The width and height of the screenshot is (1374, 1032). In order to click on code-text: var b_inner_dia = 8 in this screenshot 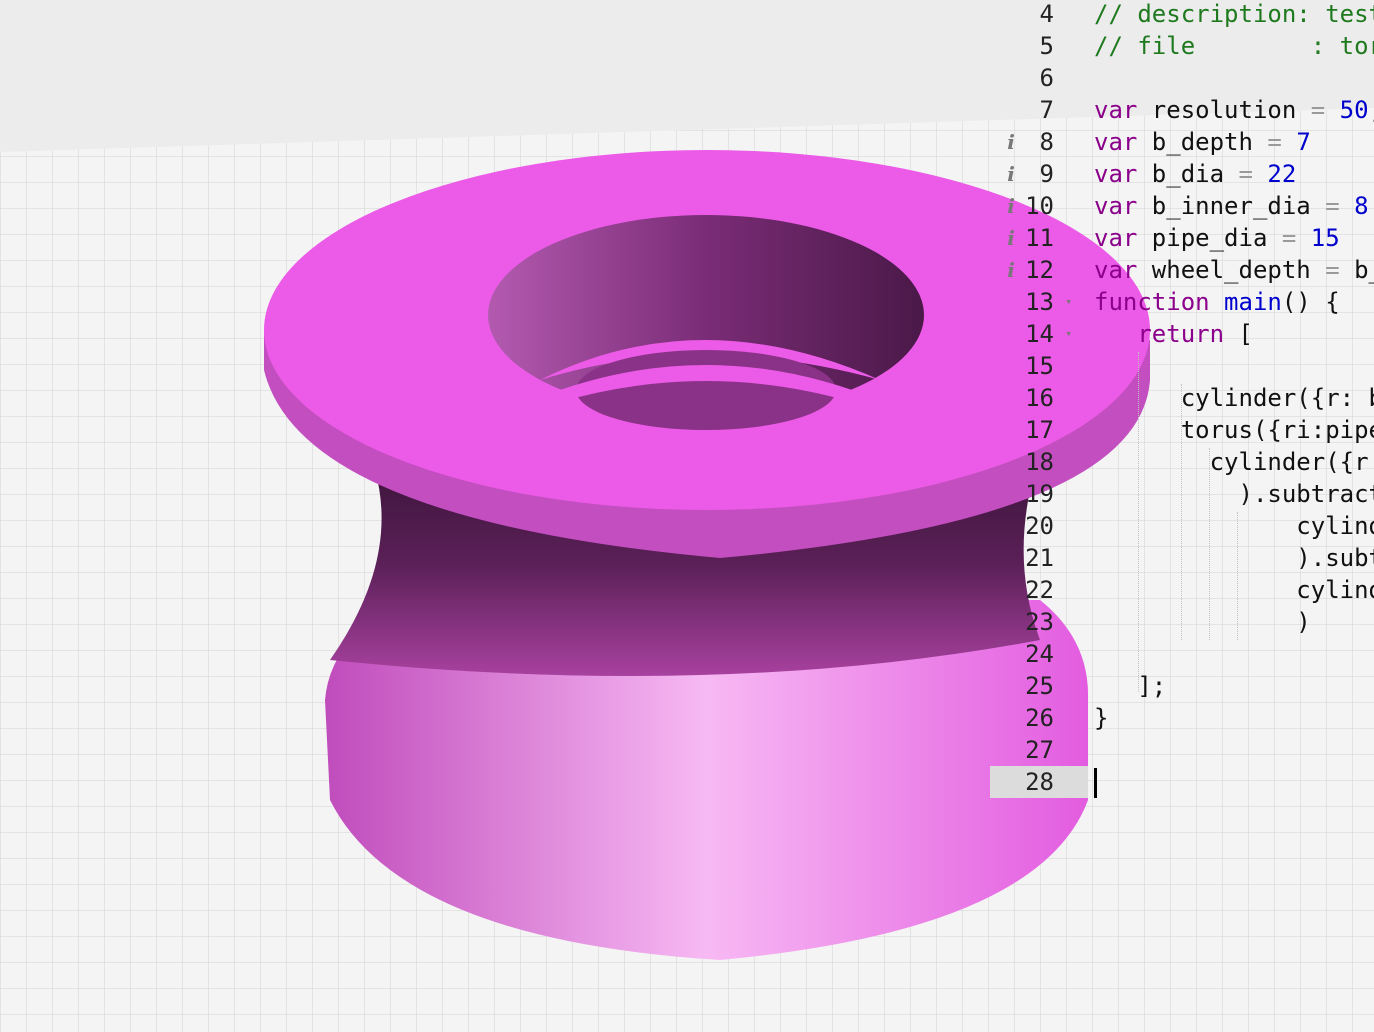, I will do `click(1231, 206)`.